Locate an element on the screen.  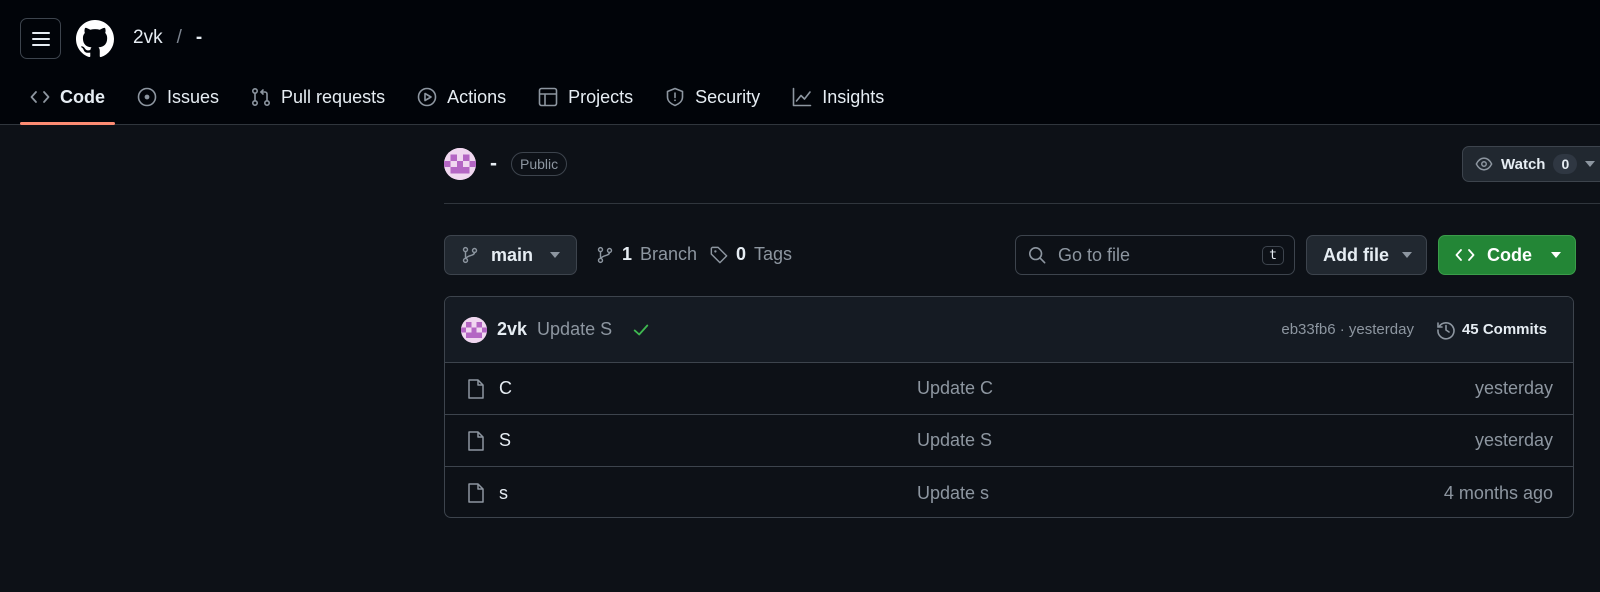
watch-button: Watch 0 is located at coordinates (1531, 164).